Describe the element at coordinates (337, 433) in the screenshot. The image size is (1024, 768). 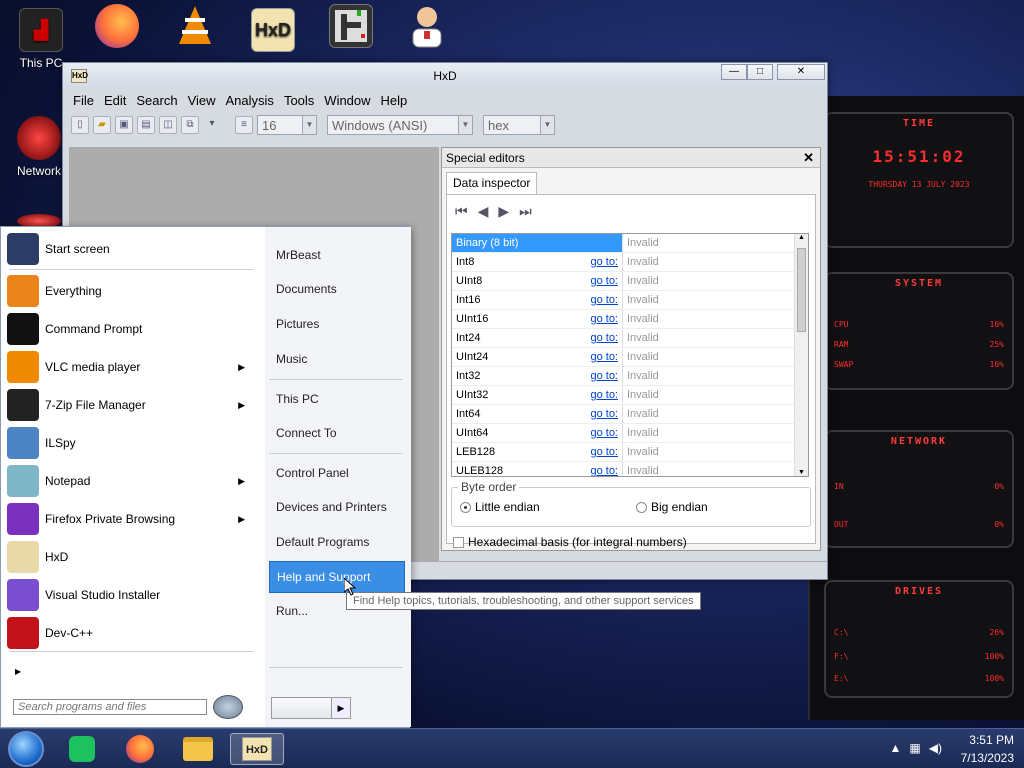
I see `start-menu-link: Connect To` at that location.